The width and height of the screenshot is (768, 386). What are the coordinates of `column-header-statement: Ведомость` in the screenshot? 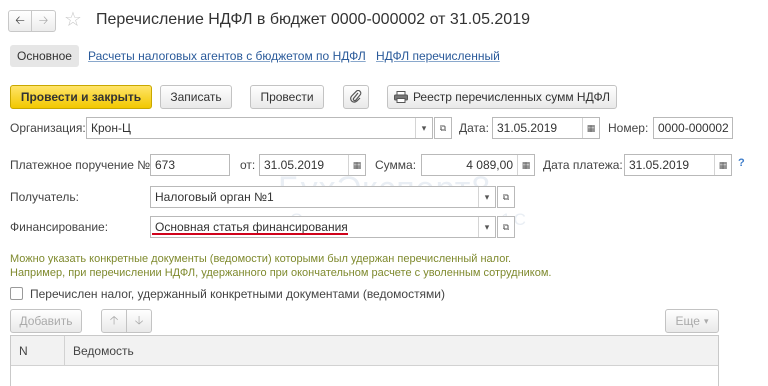 It's located at (391, 351).